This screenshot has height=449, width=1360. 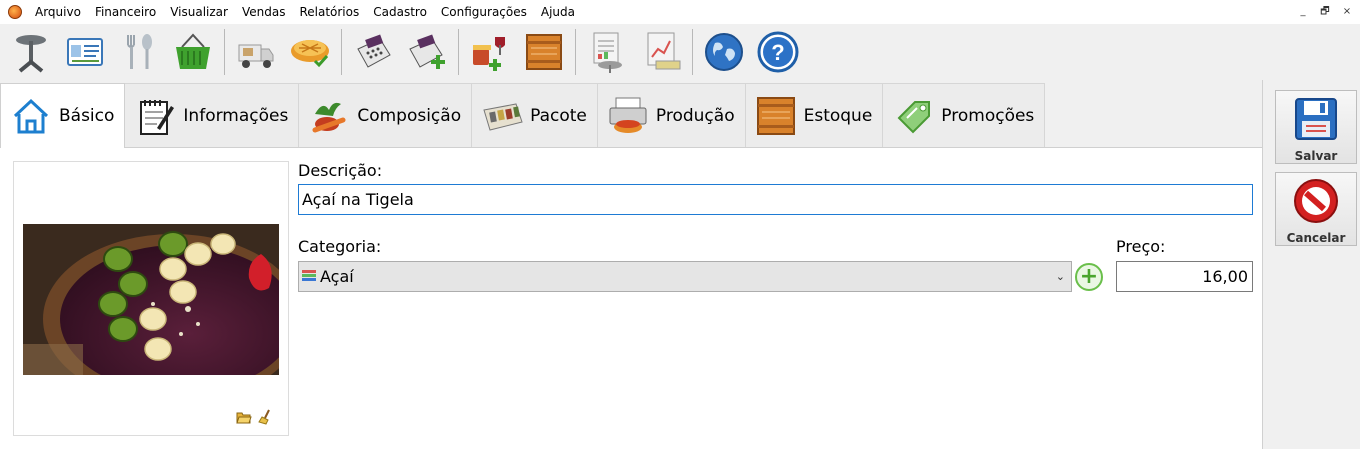 I want to click on menu-vendas: Vendas, so click(x=264, y=12).